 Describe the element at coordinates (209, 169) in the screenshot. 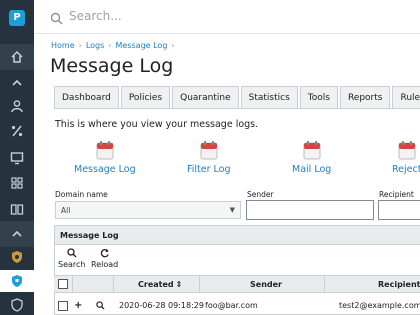

I see `filter-log-link: Filter Log` at that location.